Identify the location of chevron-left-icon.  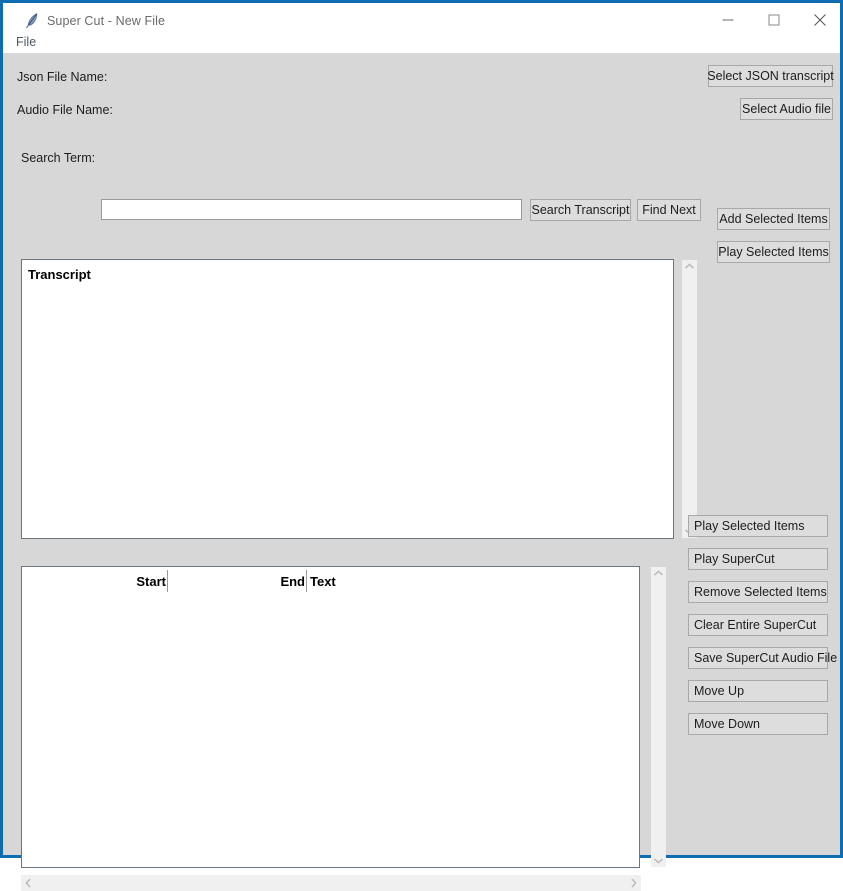
(28, 883).